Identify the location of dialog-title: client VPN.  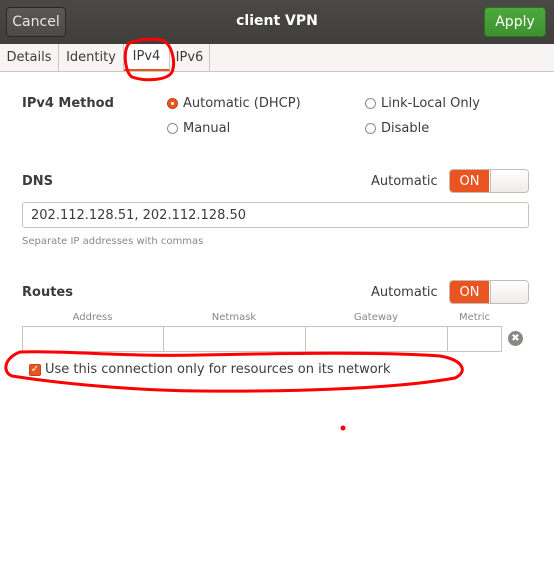
(277, 21).